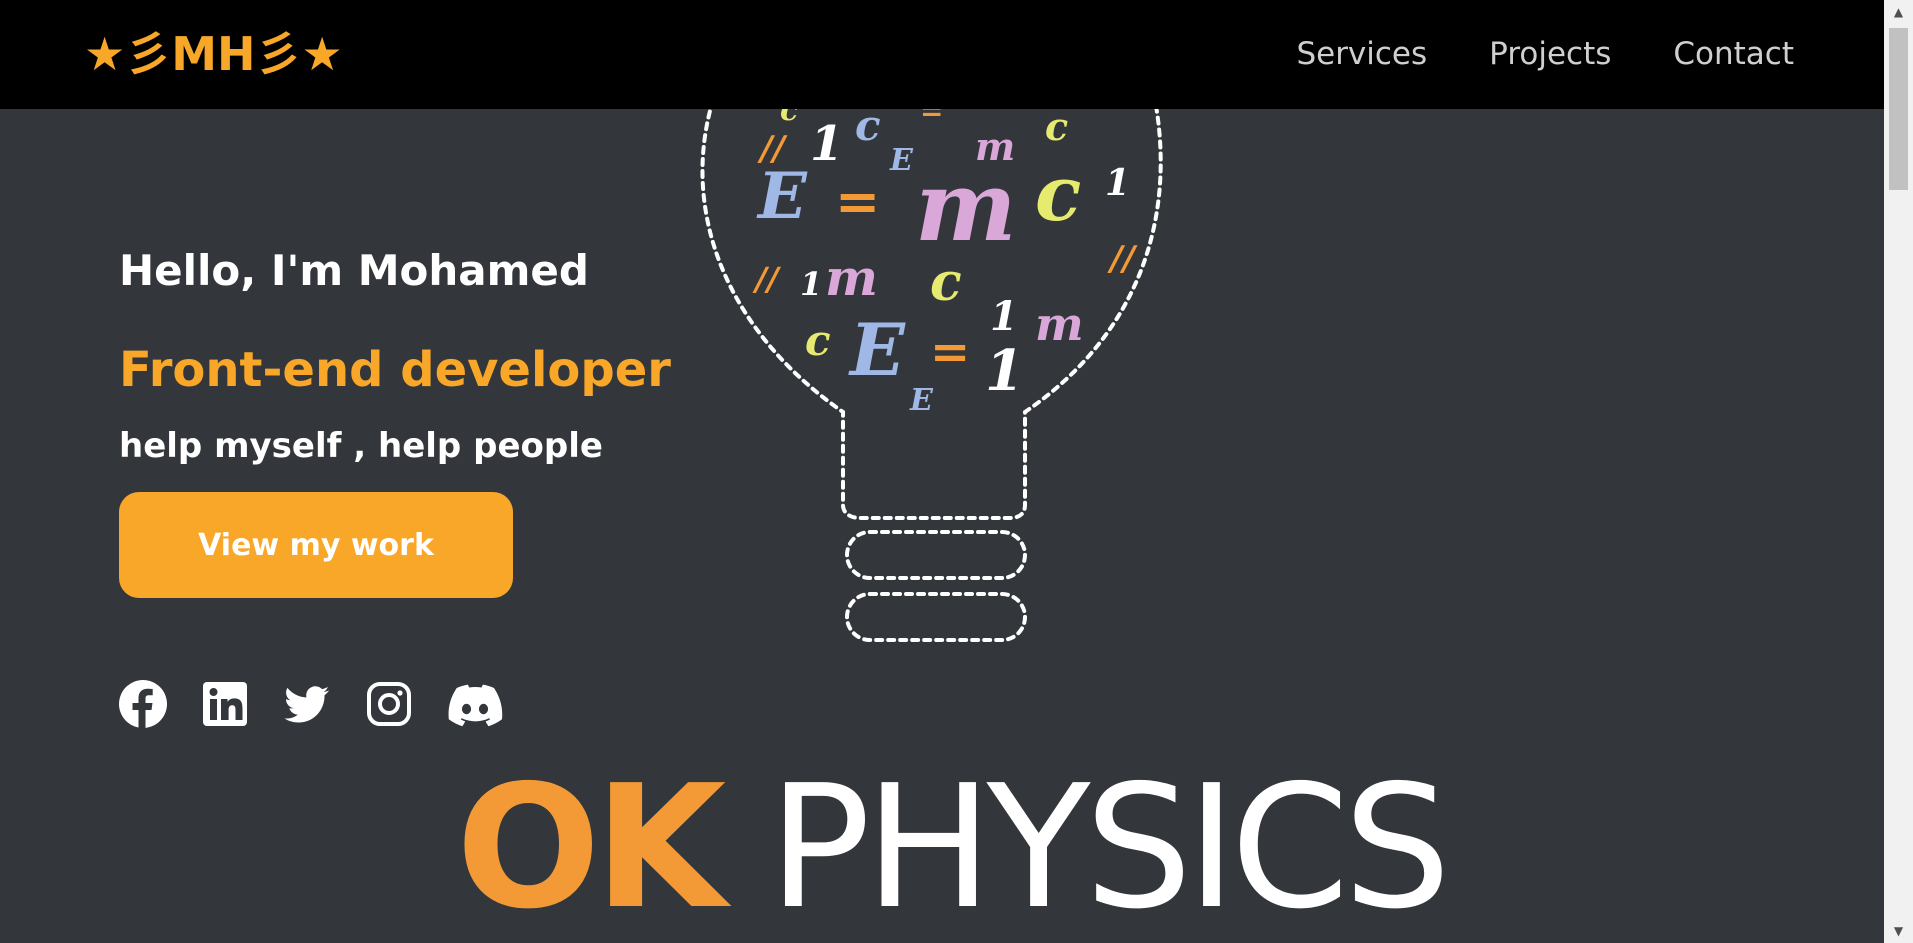 This screenshot has width=1913, height=943. Describe the element at coordinates (591, 846) in the screenshot. I see `brand-ok: OK` at that location.